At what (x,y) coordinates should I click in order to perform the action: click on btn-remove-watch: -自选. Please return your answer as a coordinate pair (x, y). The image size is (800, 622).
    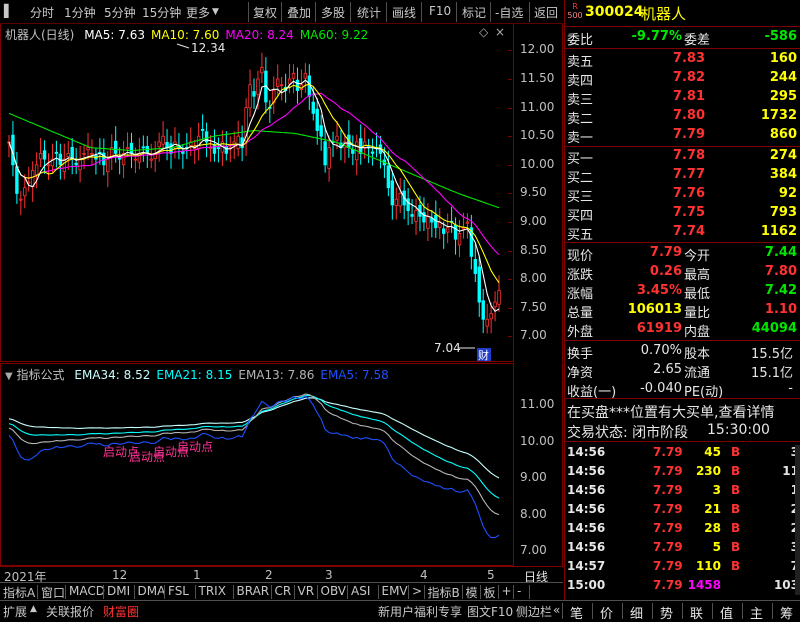
    Looking at the image, I should click on (509, 12).